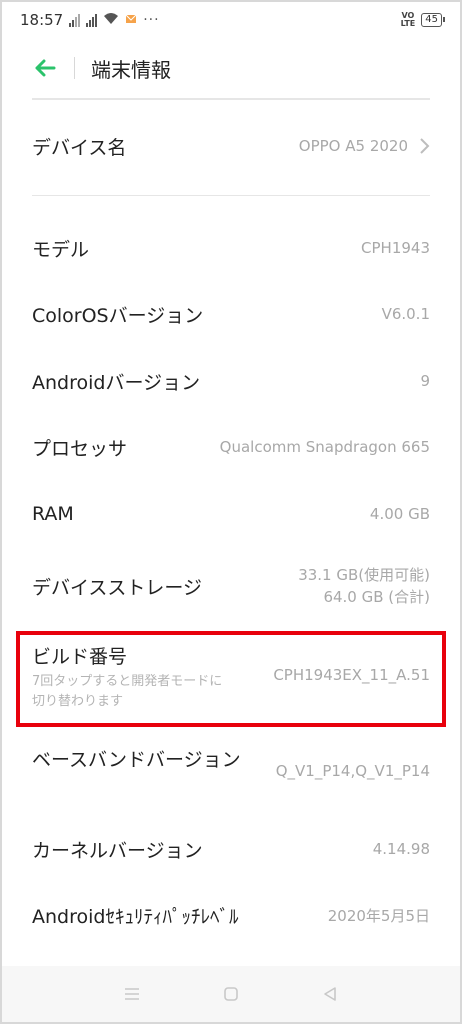 The width and height of the screenshot is (462, 1024). Describe the element at coordinates (53, 514) in the screenshot. I see `ram-label: RAM` at that location.